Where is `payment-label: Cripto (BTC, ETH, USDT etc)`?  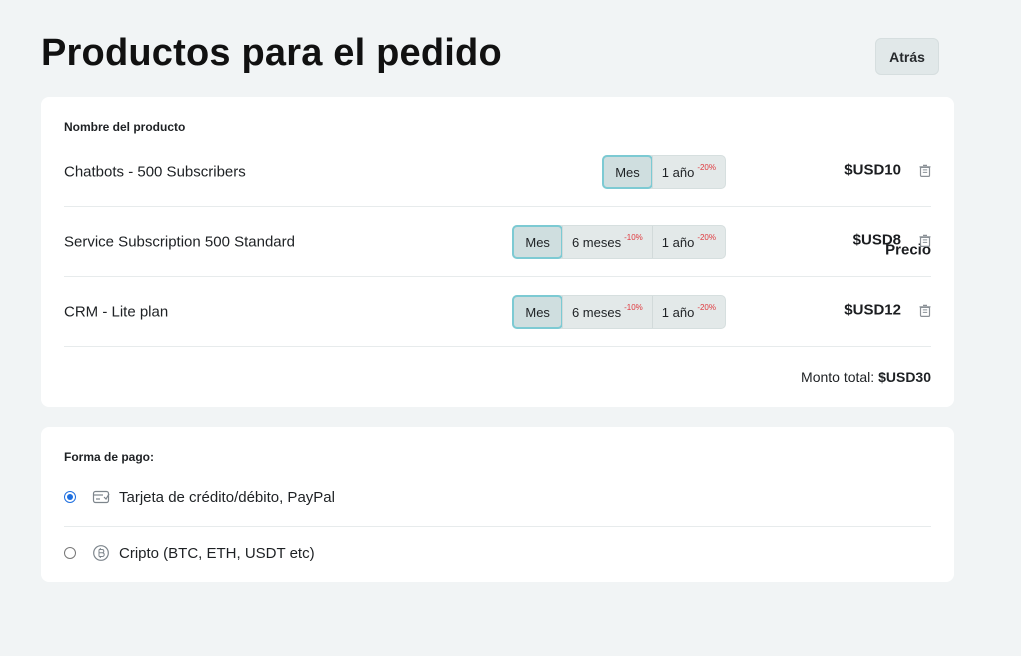
payment-label: Cripto (BTC, ETH, USDT etc) is located at coordinates (217, 553).